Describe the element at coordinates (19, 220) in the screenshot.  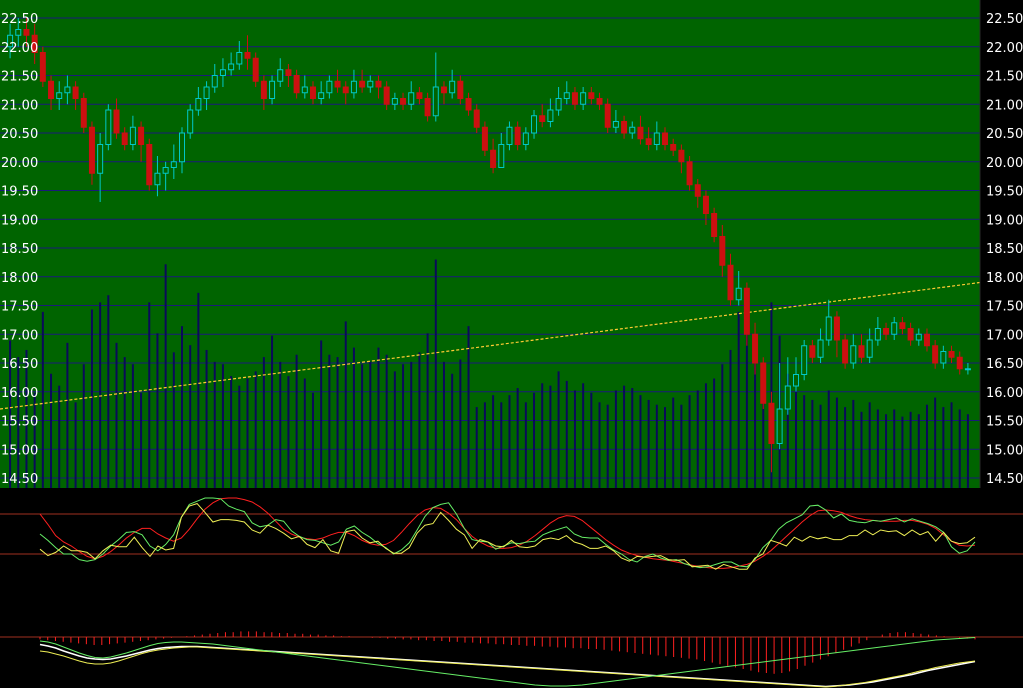
I see `y-tick-left: 19.00` at that location.